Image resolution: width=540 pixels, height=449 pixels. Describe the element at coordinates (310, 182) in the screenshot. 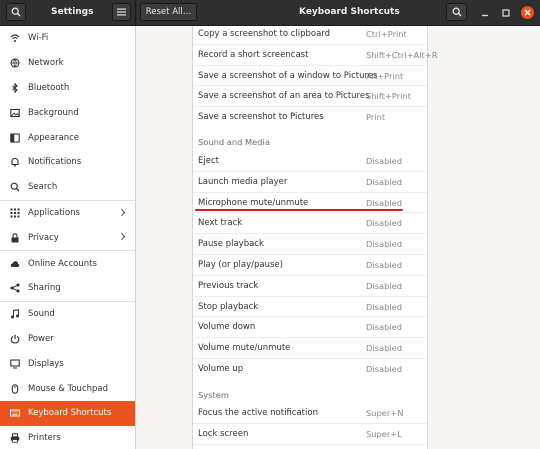

I see `shortcut-row: Launch media player Disabled` at that location.